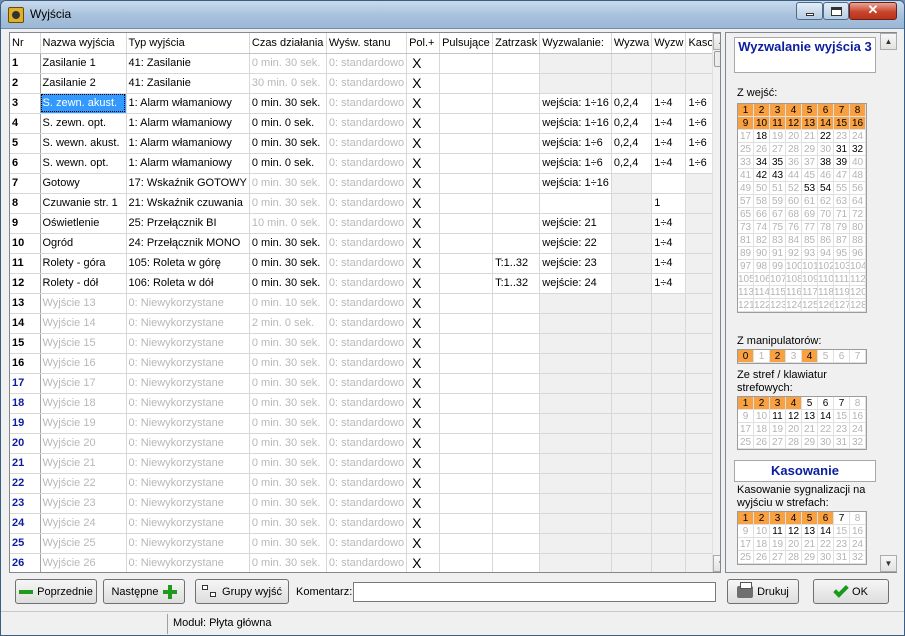 Image resolution: width=905 pixels, height=636 pixels. What do you see at coordinates (288, 303) in the screenshot?
I see `cell-time: 0 min. 10 sek.` at bounding box center [288, 303].